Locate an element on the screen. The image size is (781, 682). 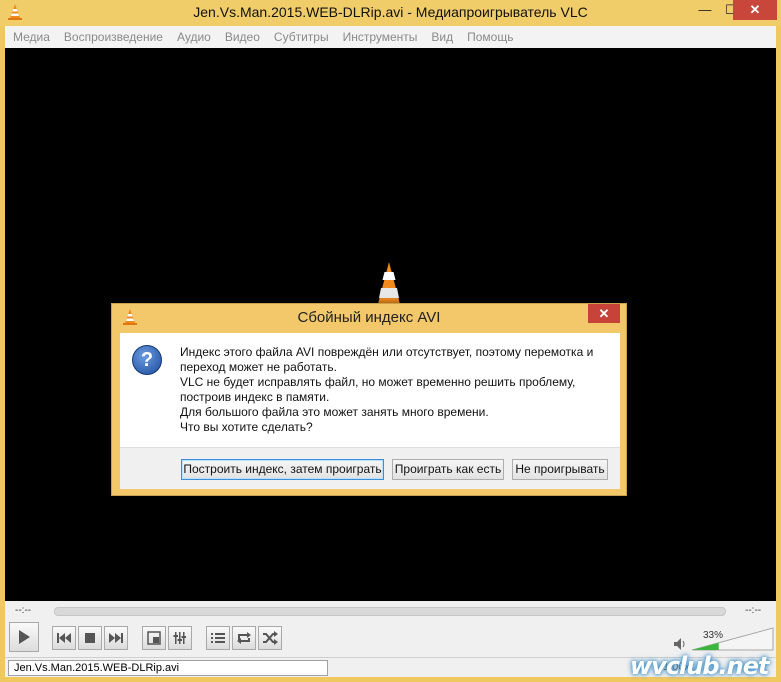
menu-subtitles: Субтитры is located at coordinates (300, 37).